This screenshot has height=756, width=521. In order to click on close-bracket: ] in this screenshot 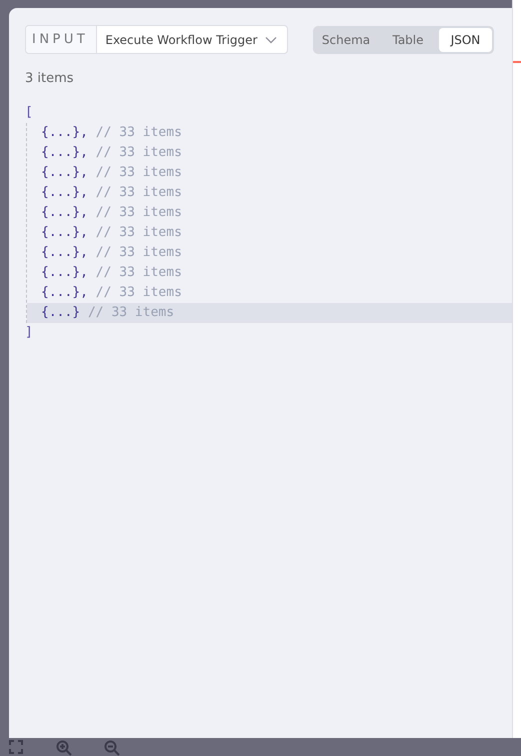, I will do `click(29, 332)`.